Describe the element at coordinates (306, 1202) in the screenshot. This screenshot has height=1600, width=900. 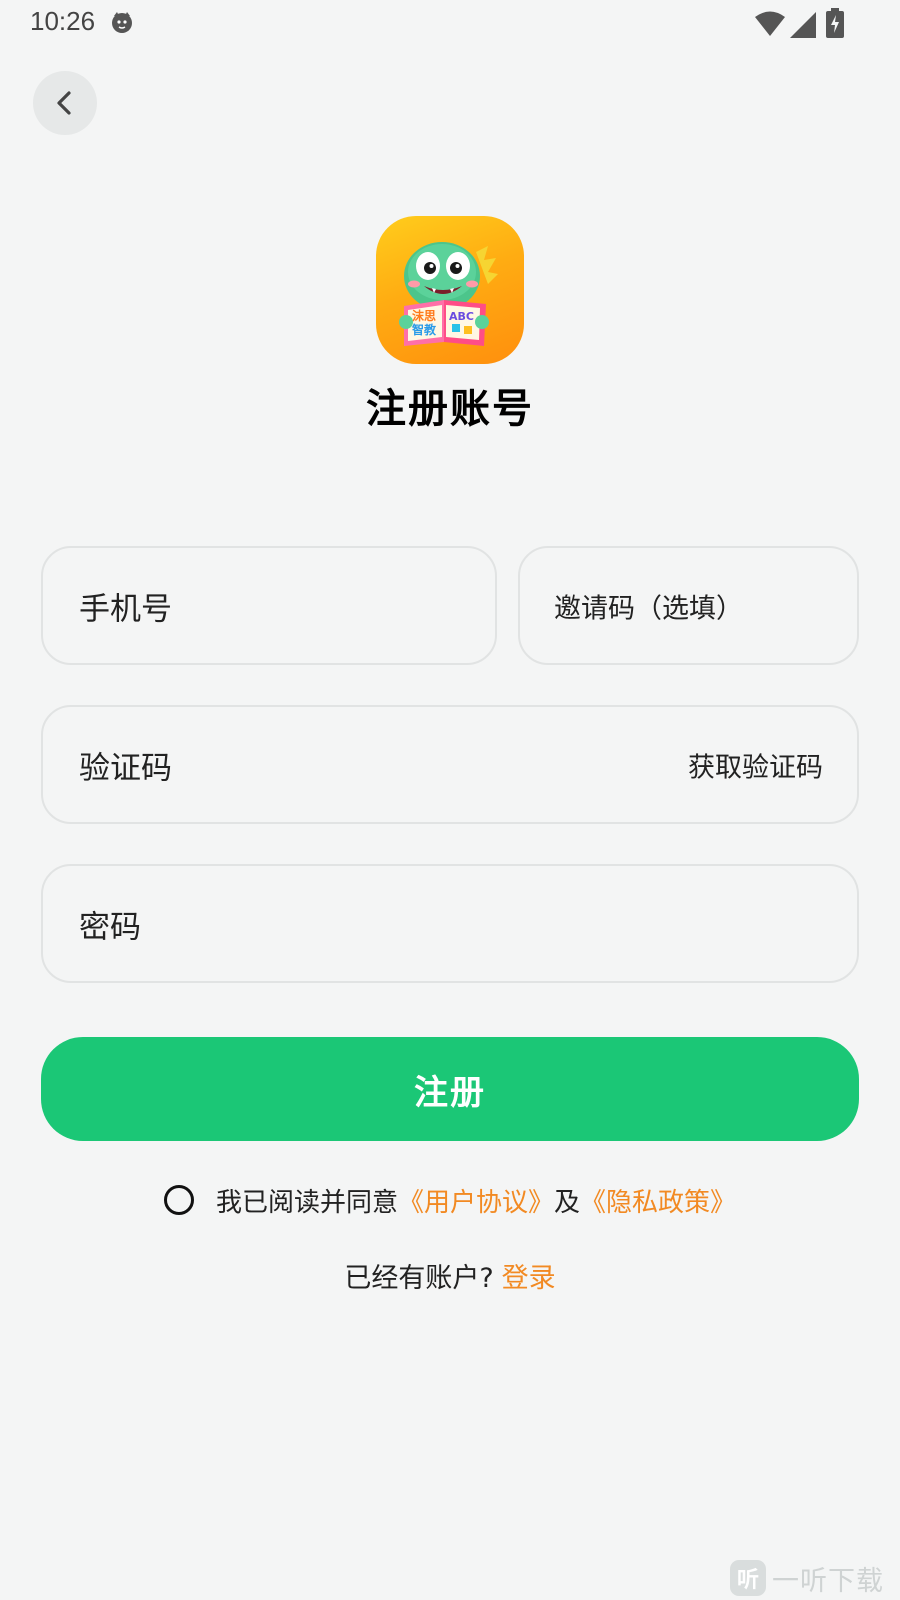
I see `agreement-text: 我已阅读并同意` at that location.